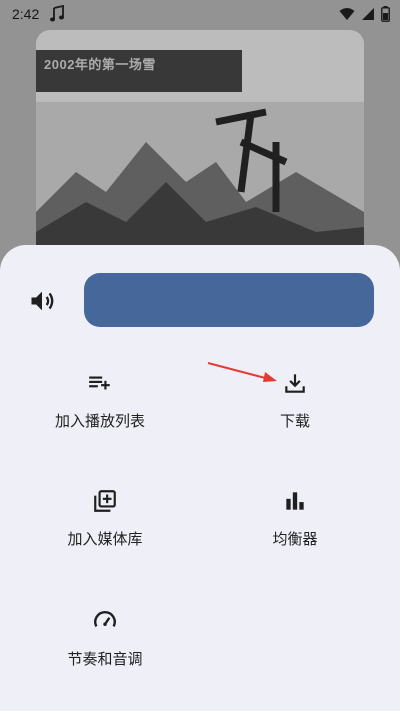 This screenshot has width=400, height=711. Describe the element at coordinates (295, 383) in the screenshot. I see `download-icon` at that location.